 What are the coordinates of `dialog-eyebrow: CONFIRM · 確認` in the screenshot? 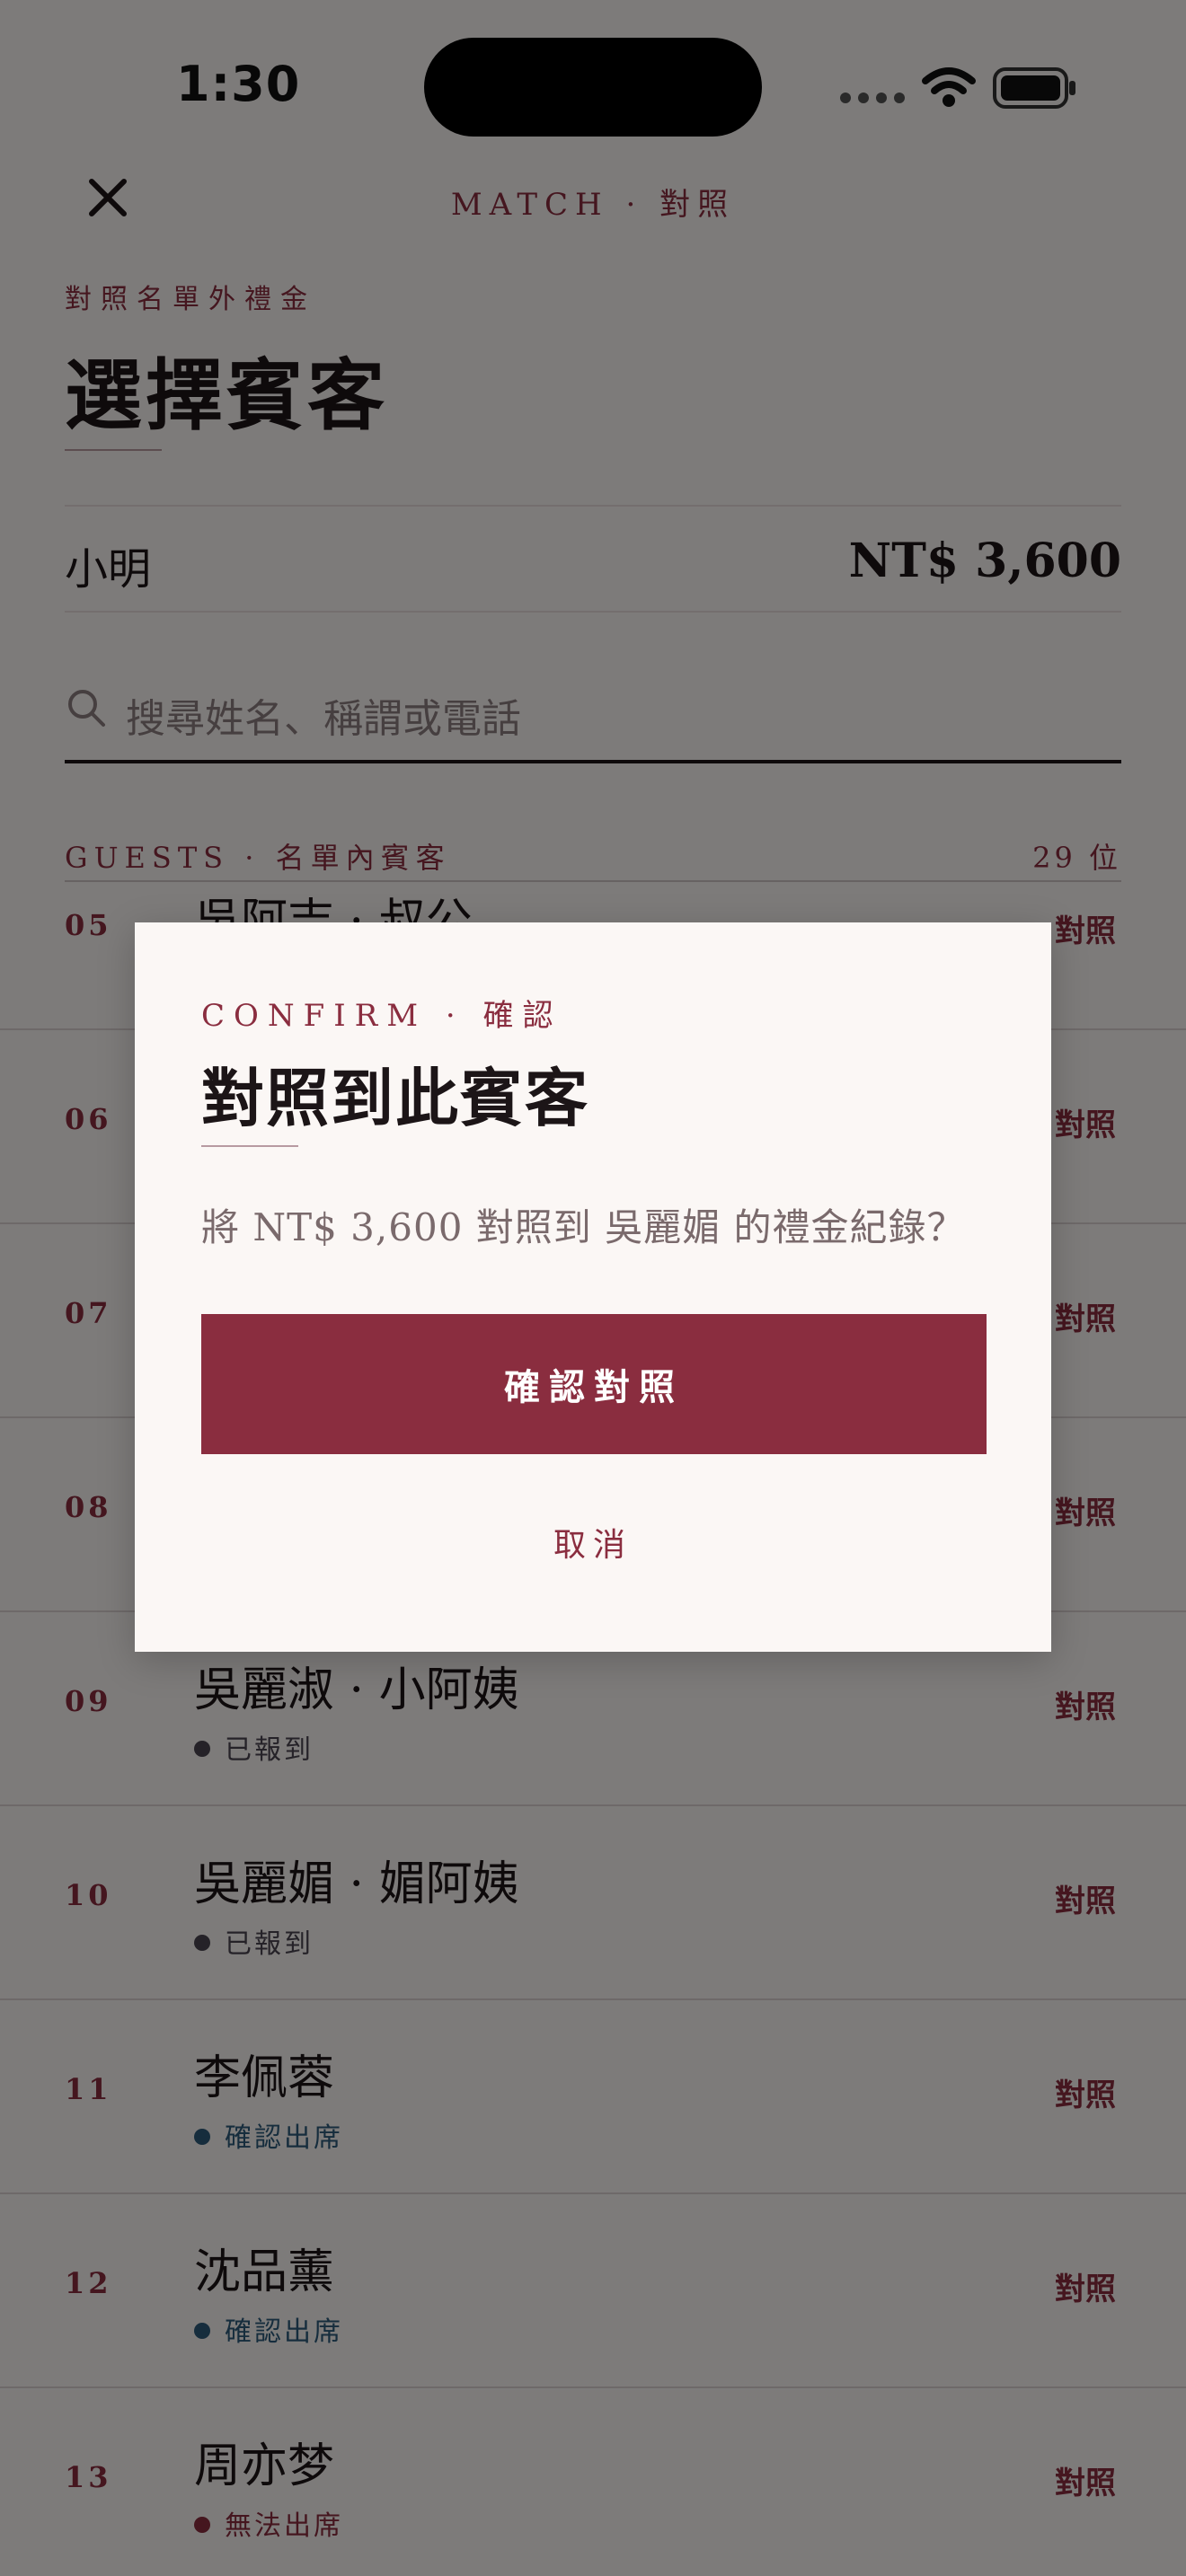 It's located at (381, 1016).